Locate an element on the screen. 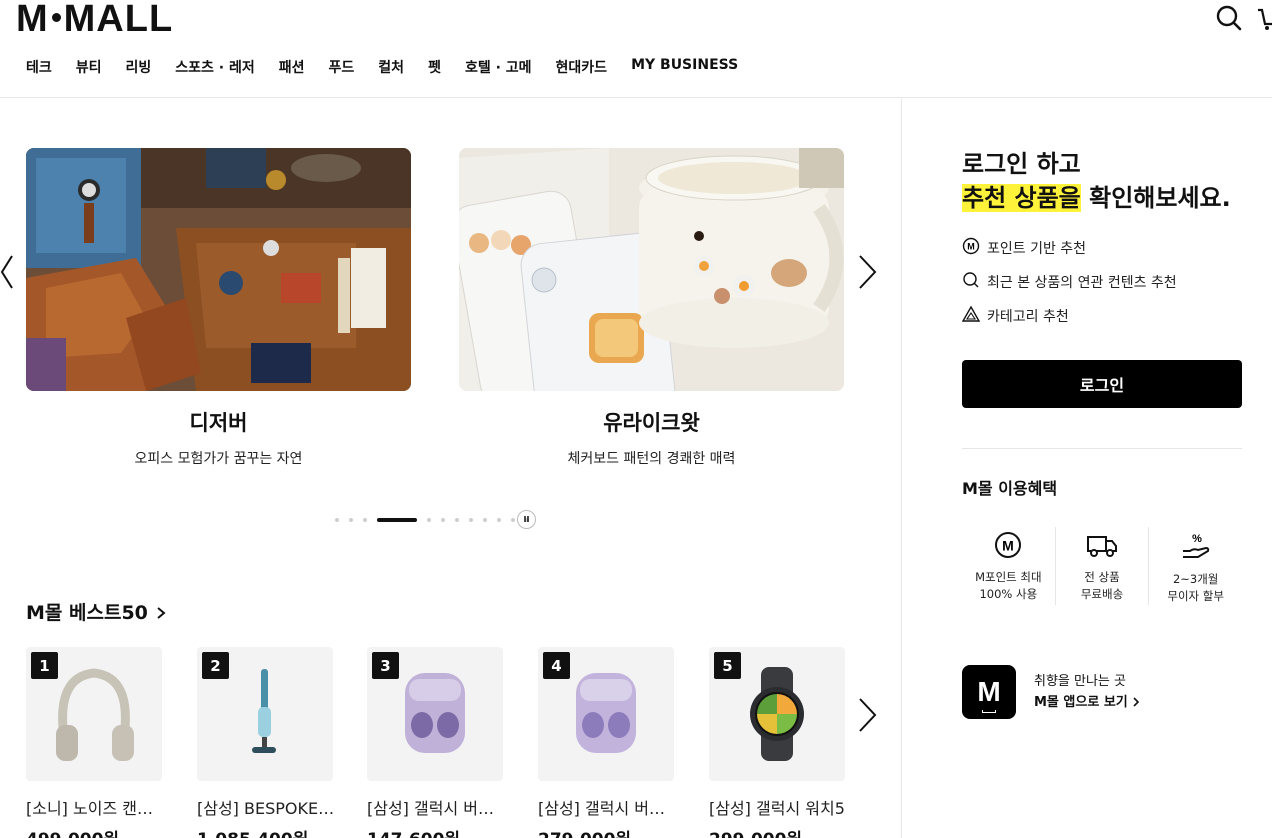 The height and width of the screenshot is (838, 1272). app-promo-link: M 취향을 만나는 곳 M몰 앱으로 보기 is located at coordinates (1051, 692).